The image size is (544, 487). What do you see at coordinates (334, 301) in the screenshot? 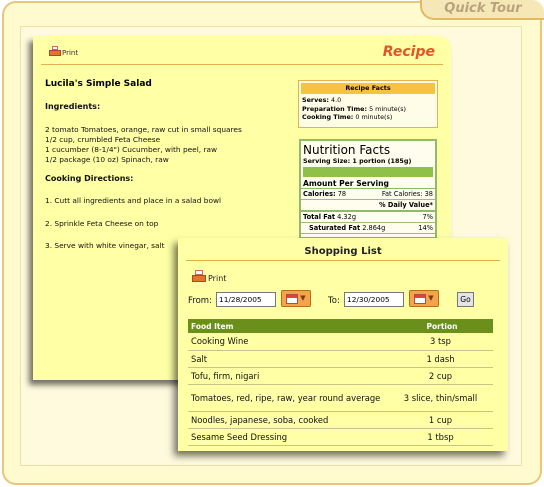
I see `to-label: To:` at bounding box center [334, 301].